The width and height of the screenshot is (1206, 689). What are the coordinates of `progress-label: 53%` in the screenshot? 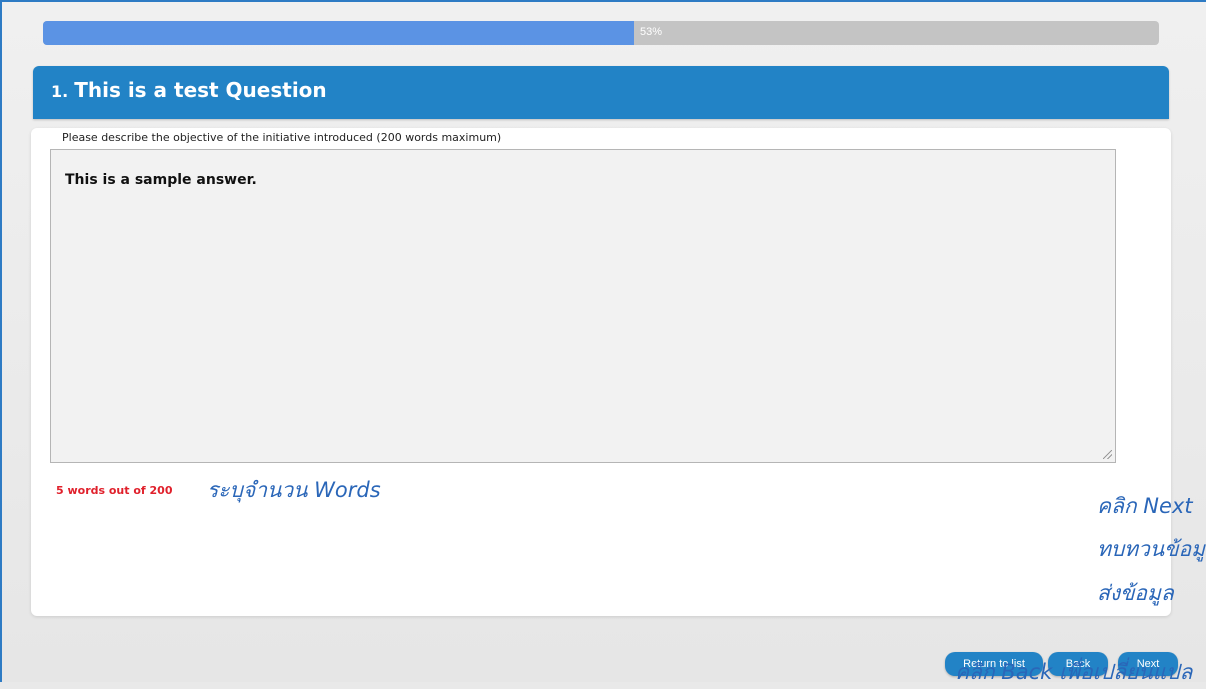 It's located at (651, 32).